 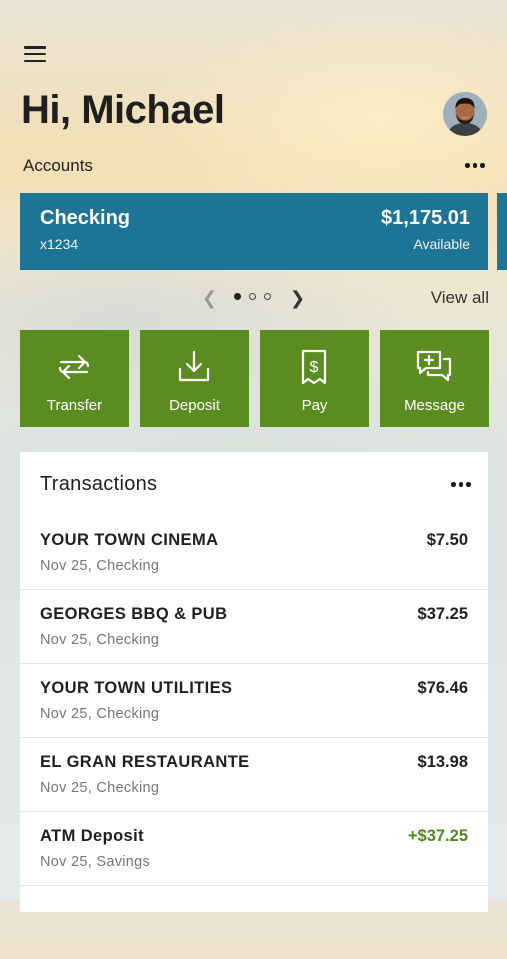 I want to click on transaction-name: GEORGES BBQ & PUB, so click(x=134, y=614).